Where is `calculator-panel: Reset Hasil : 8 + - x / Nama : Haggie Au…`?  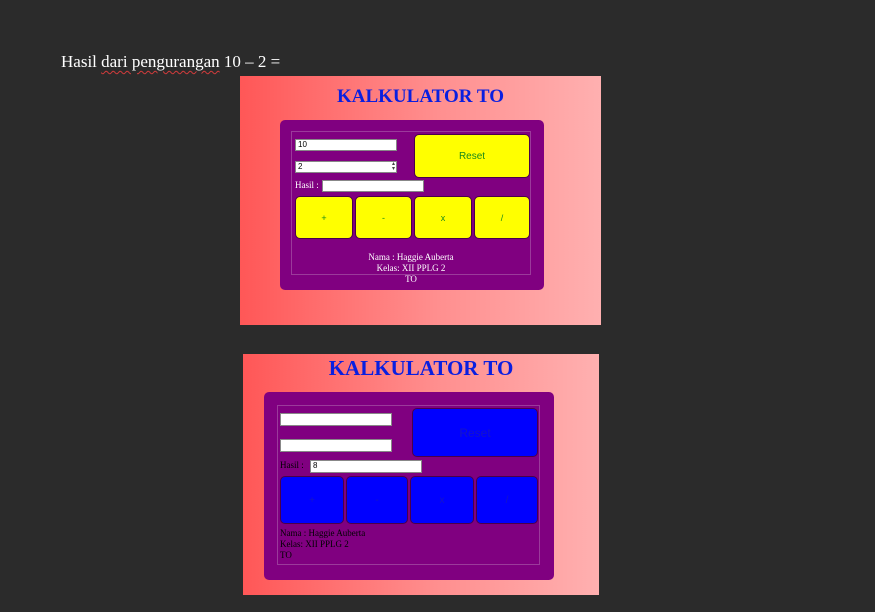 calculator-panel: Reset Hasil : 8 + - x / Nama : Haggie Au… is located at coordinates (409, 486).